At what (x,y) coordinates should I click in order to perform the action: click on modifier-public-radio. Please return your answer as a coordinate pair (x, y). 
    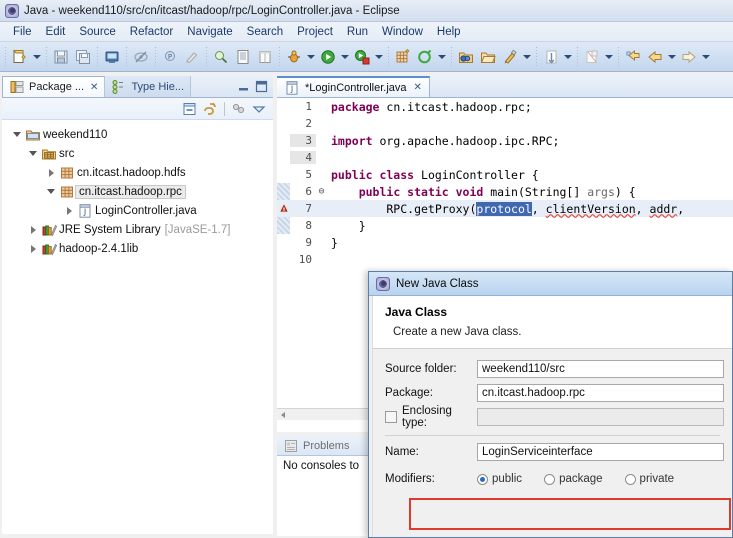
    Looking at the image, I should click on (482, 479).